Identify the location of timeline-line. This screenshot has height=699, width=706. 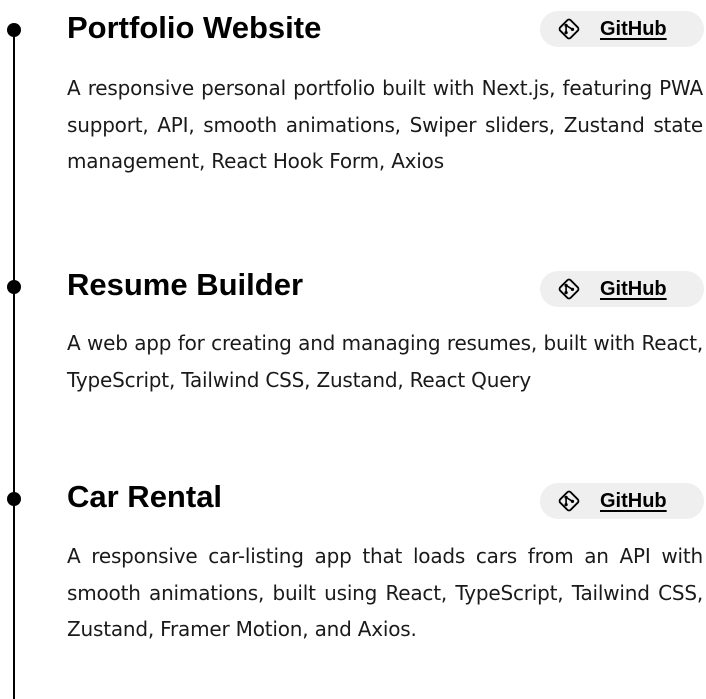
(14, 364).